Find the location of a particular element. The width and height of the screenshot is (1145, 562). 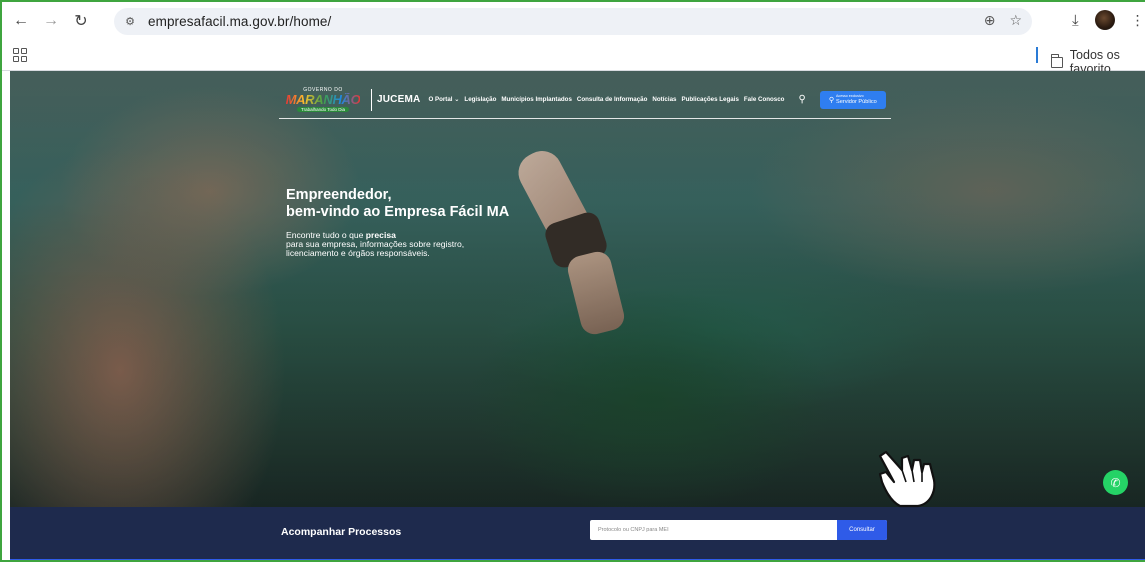

reload-icon: ↻ is located at coordinates (81, 21).